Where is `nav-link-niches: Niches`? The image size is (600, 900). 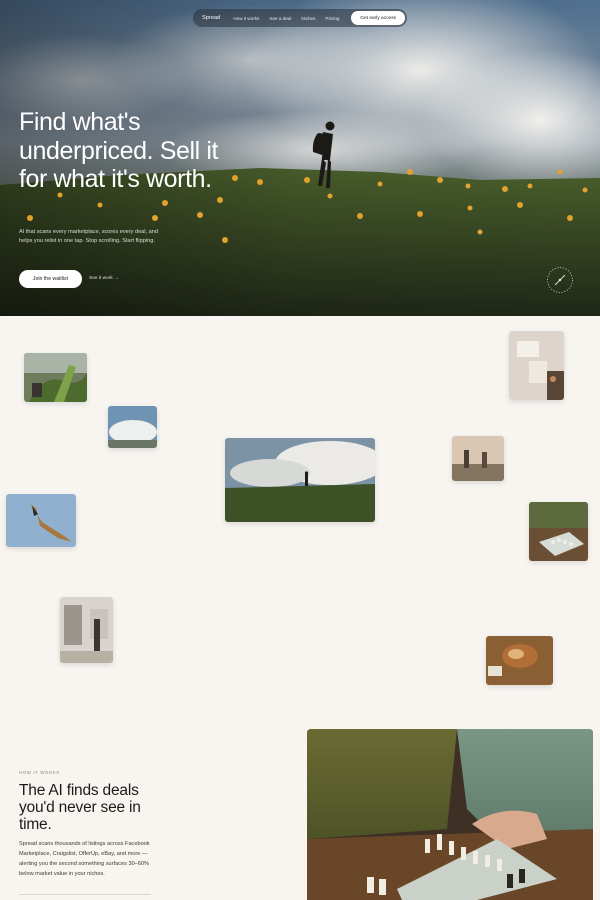
nav-link-niches: Niches is located at coordinates (308, 18).